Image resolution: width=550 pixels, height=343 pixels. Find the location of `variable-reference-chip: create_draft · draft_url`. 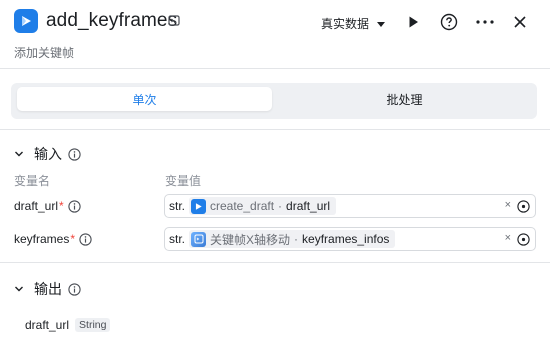

variable-reference-chip: create_draft · draft_url is located at coordinates (263, 206).